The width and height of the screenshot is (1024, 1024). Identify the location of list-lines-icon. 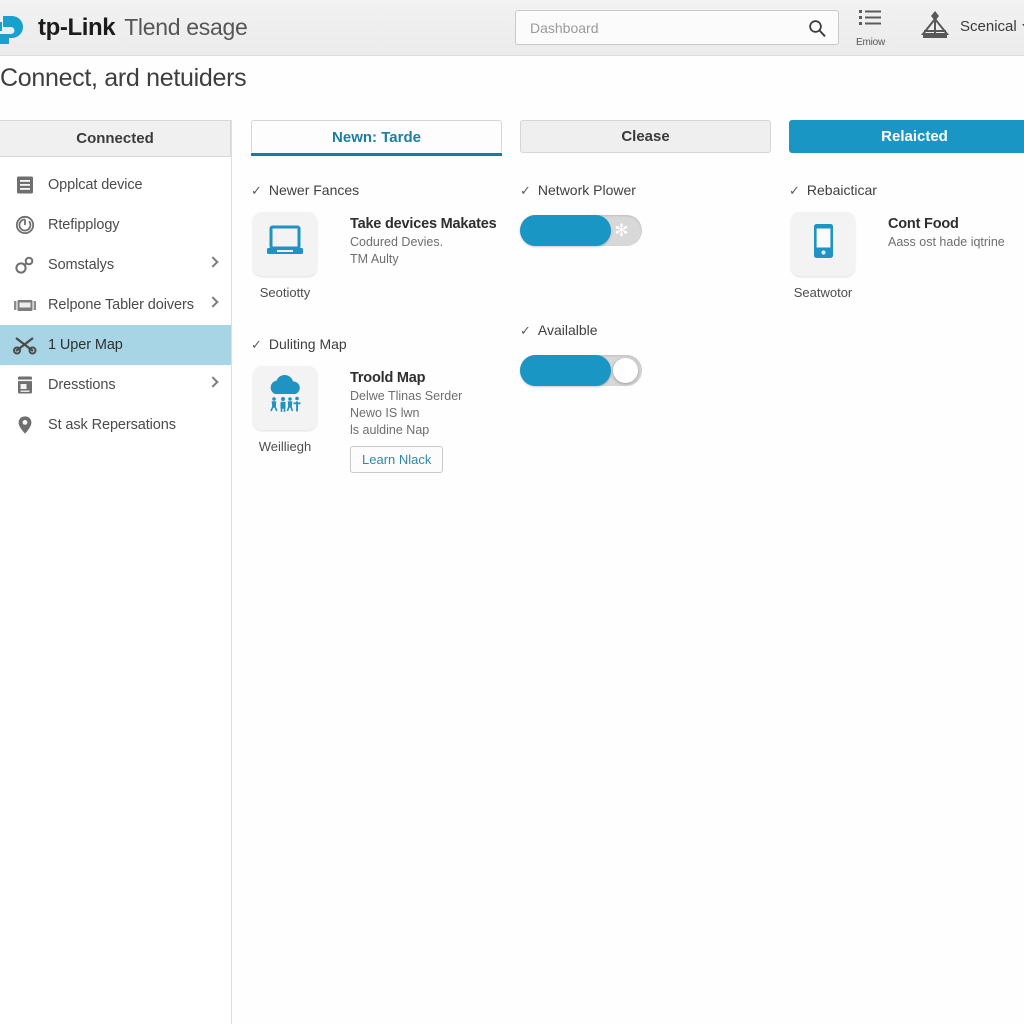
(871, 21).